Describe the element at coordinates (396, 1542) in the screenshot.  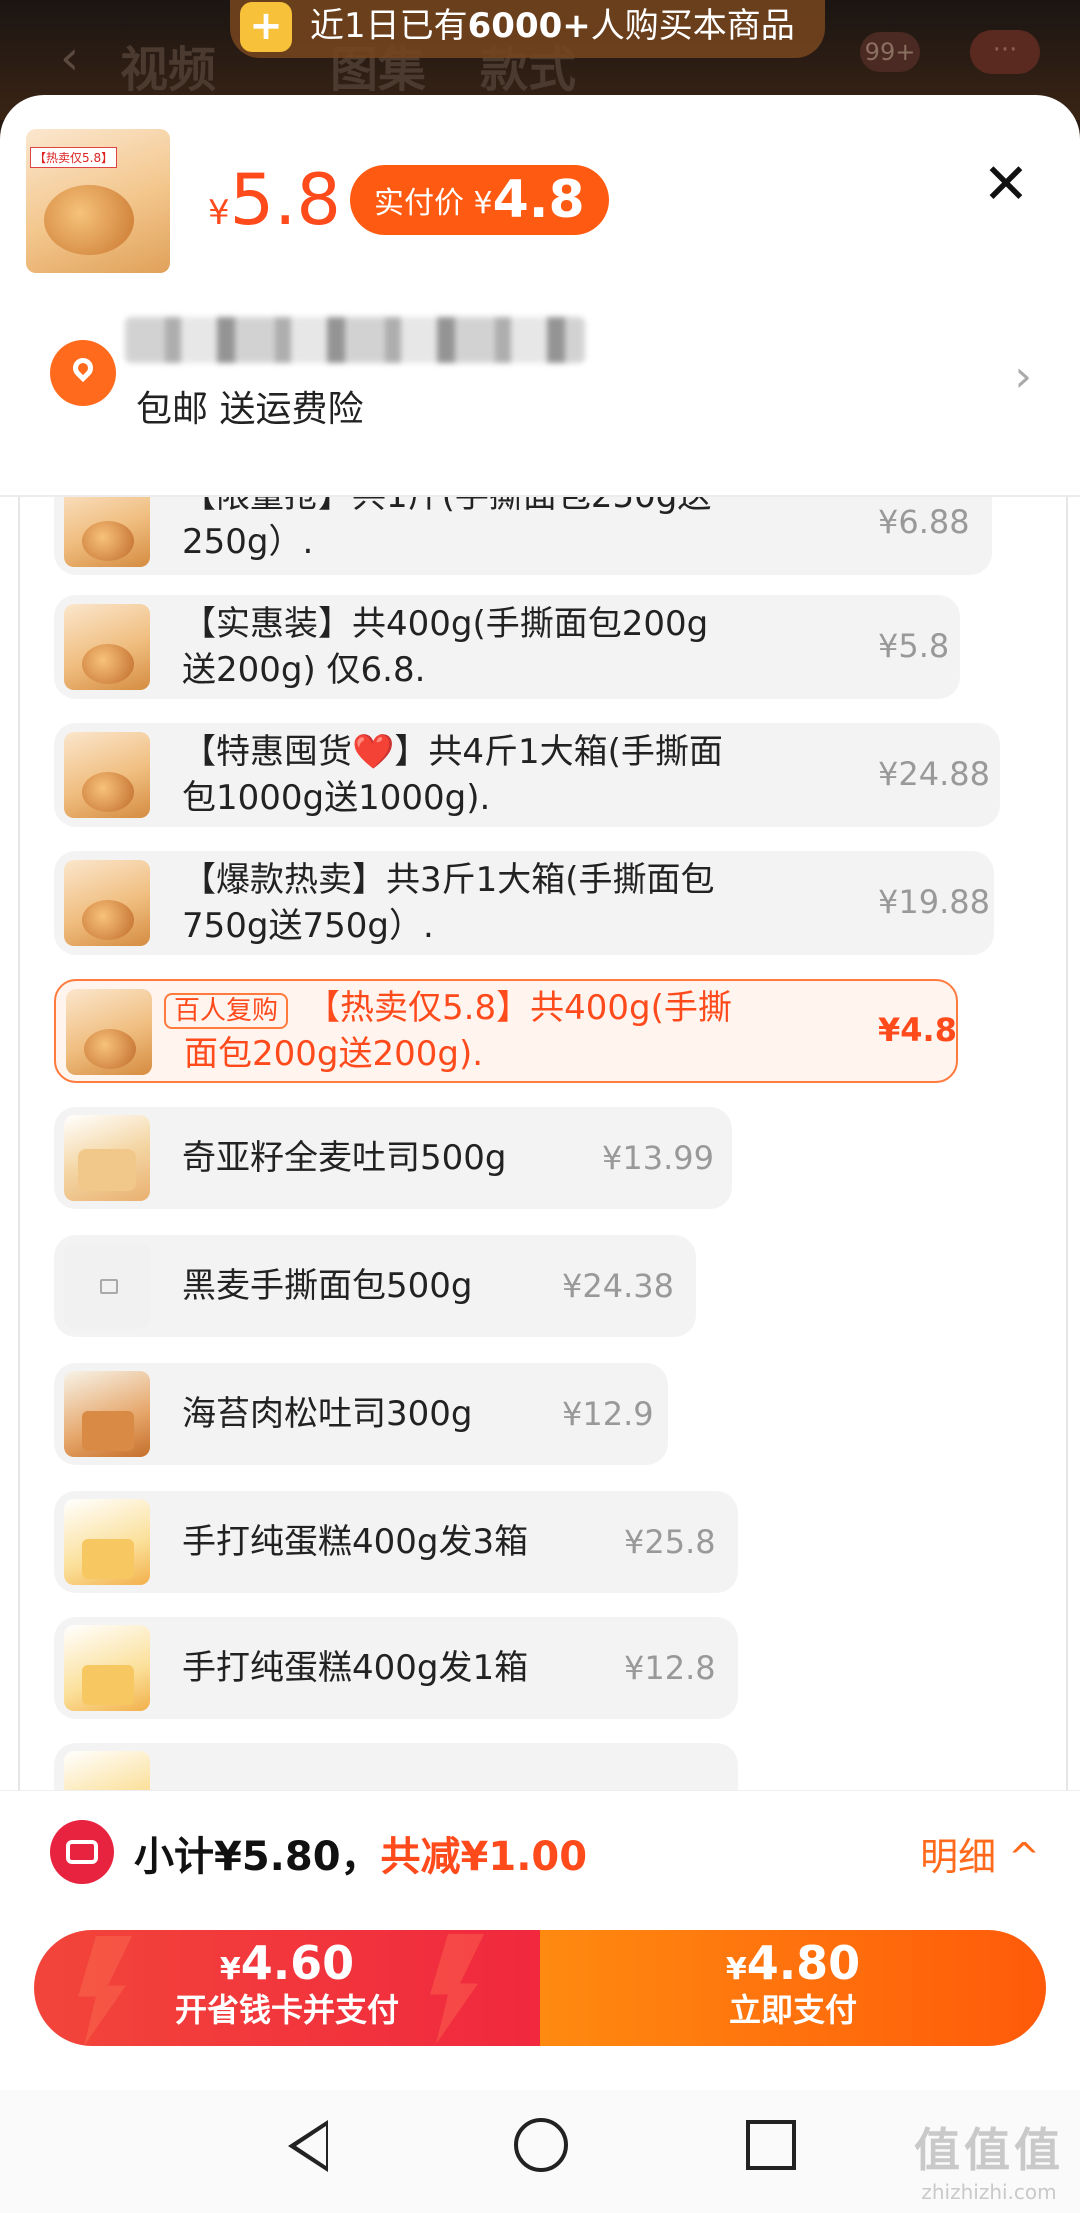
I see `sku-option: 手打纯蛋糕400g发3箱 ¥25.8` at that location.